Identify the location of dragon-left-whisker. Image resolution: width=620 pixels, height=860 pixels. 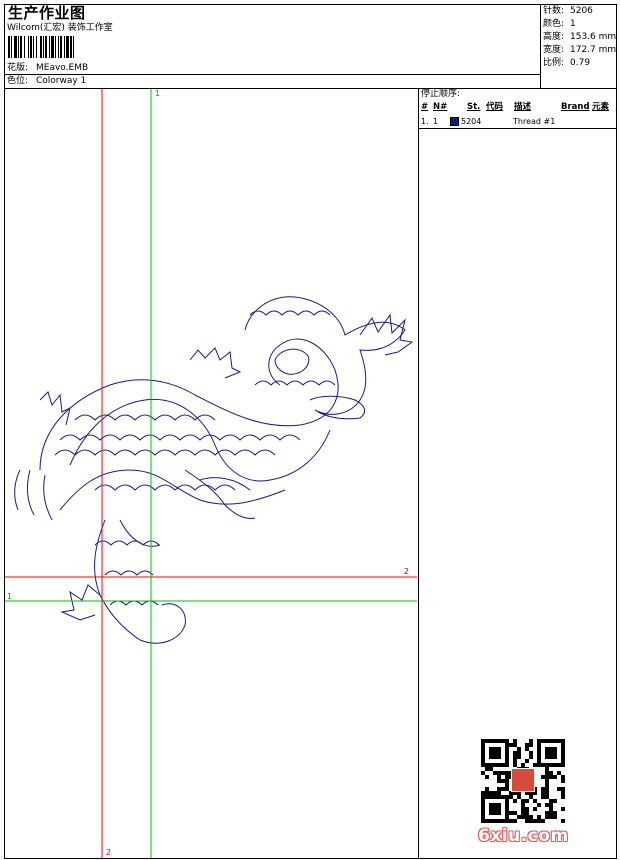
(33, 495).